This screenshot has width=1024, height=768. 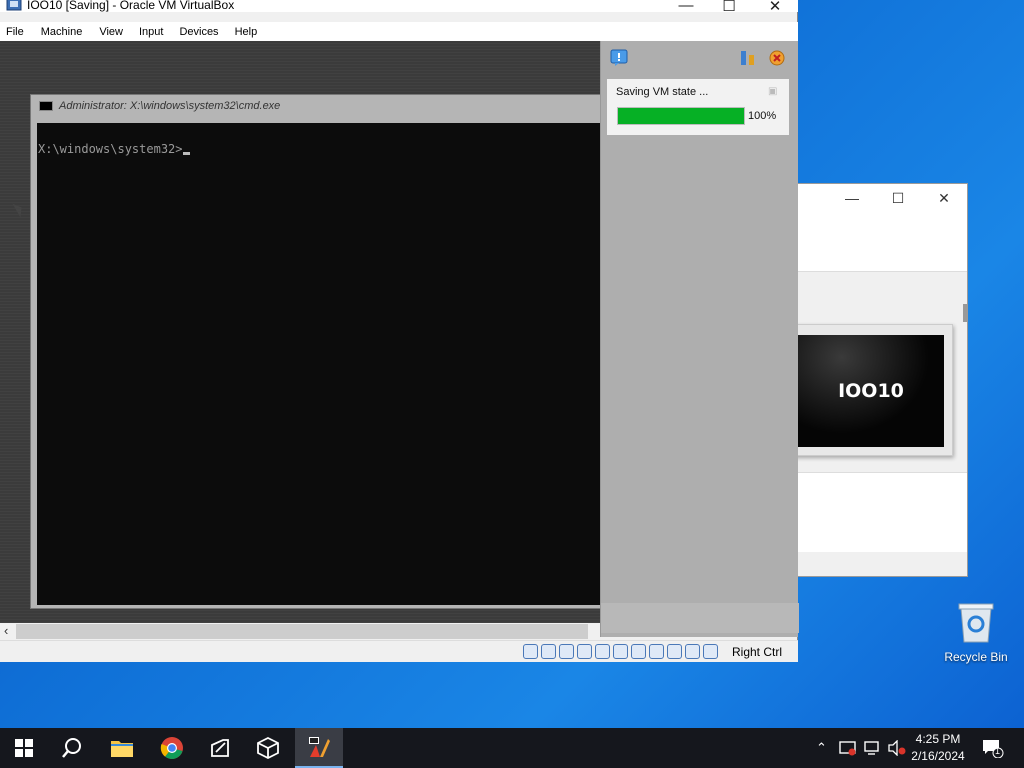 I want to click on progress-fill, so click(x=681, y=116).